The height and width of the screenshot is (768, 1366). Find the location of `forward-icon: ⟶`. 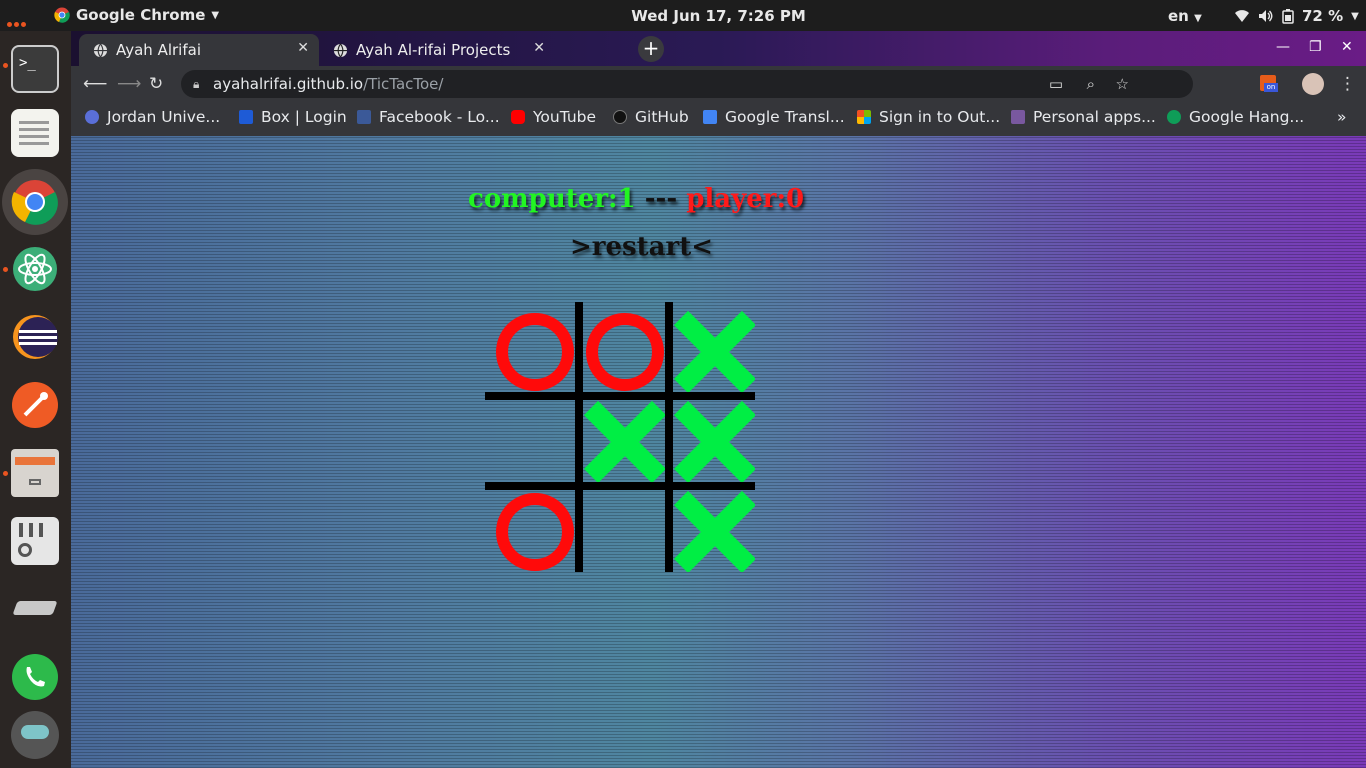

forward-icon: ⟶ is located at coordinates (129, 84).